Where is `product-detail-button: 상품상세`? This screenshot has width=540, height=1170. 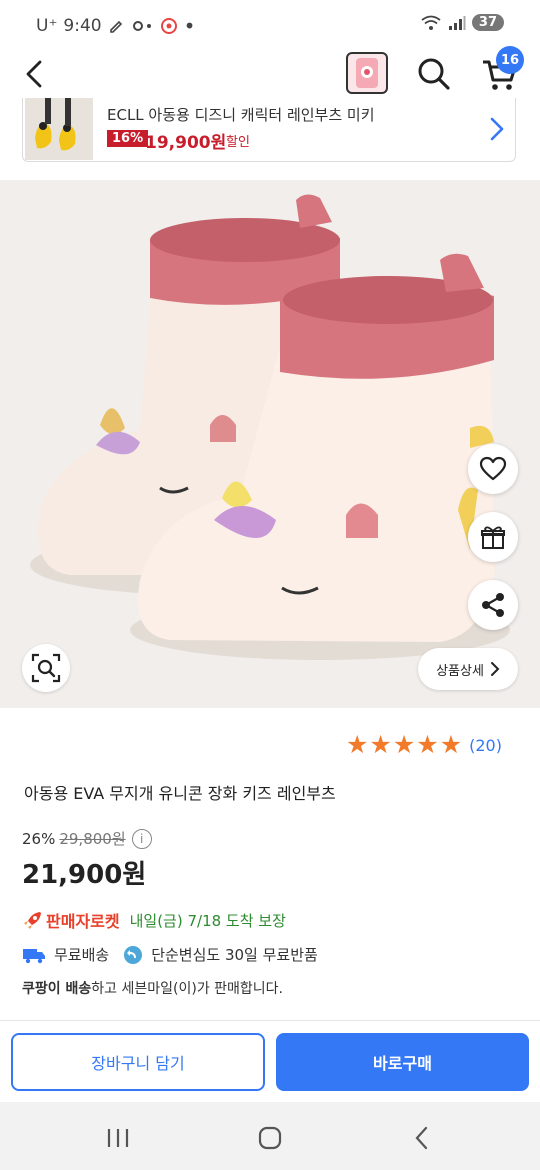 product-detail-button: 상품상세 is located at coordinates (468, 669).